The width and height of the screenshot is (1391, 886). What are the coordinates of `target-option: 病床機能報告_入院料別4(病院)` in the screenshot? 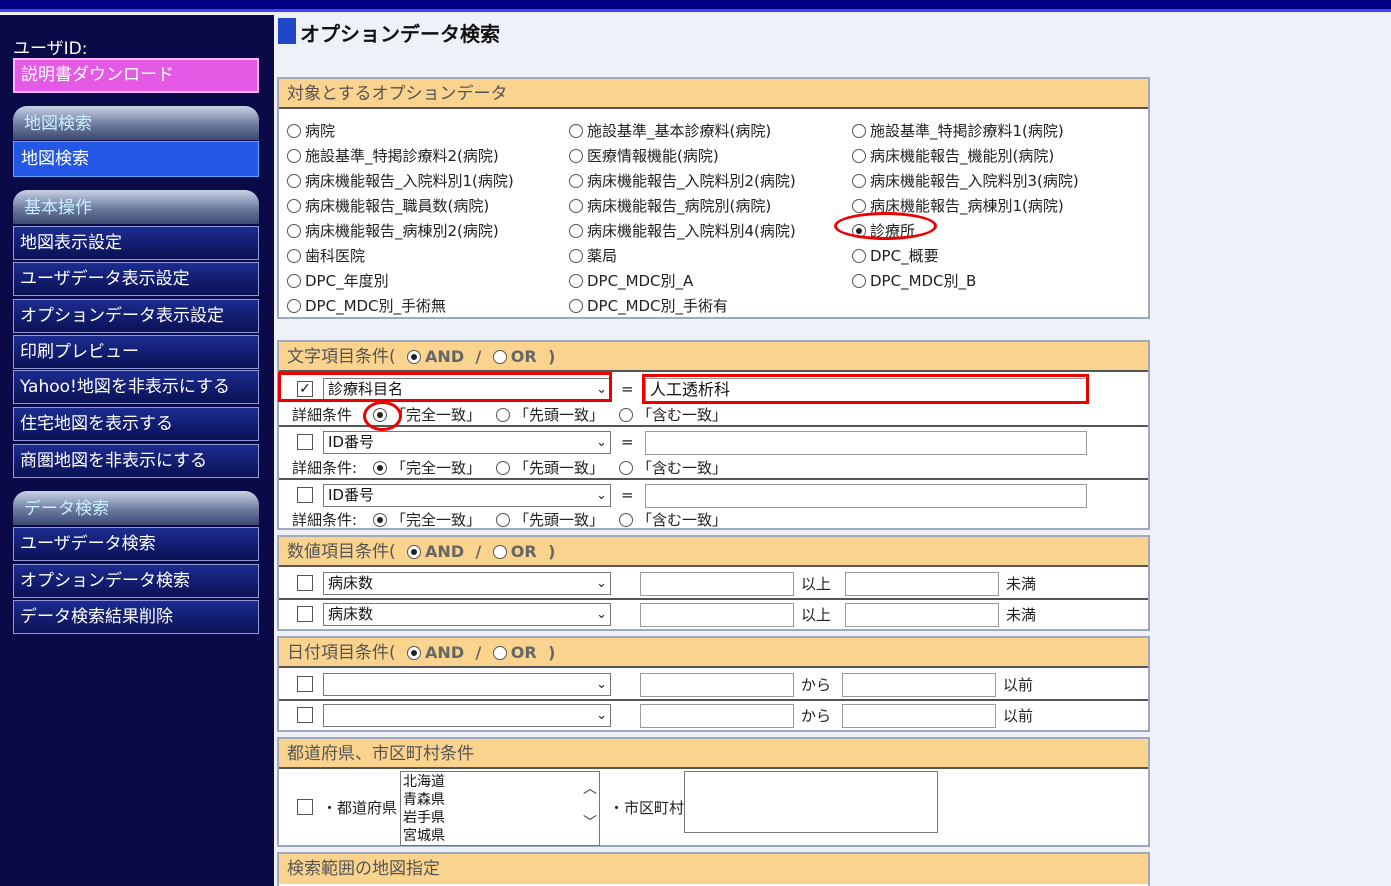 It's located at (682, 230).